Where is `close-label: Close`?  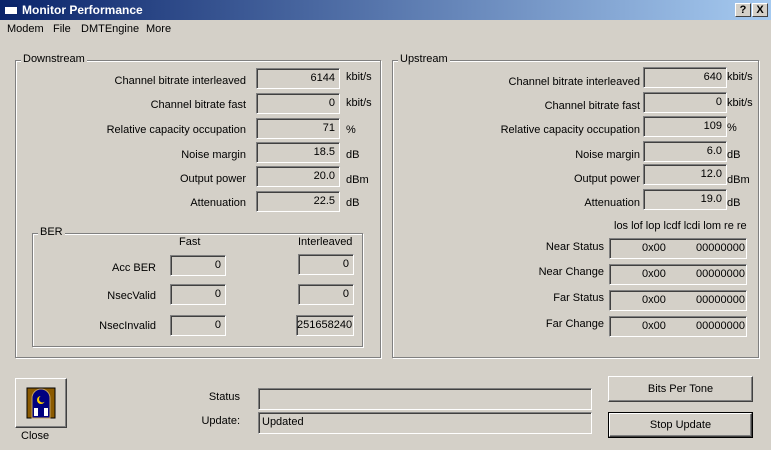
close-label: Close is located at coordinates (35, 436).